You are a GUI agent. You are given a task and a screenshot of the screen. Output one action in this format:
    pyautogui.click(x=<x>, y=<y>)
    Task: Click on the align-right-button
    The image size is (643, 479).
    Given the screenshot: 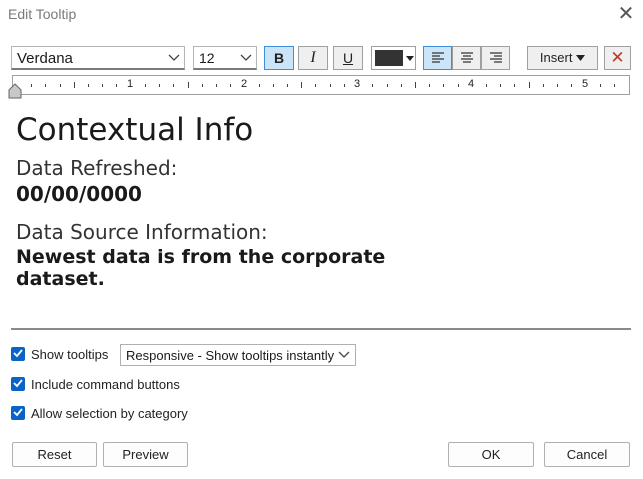 What is the action you would take?
    pyautogui.click(x=495, y=58)
    